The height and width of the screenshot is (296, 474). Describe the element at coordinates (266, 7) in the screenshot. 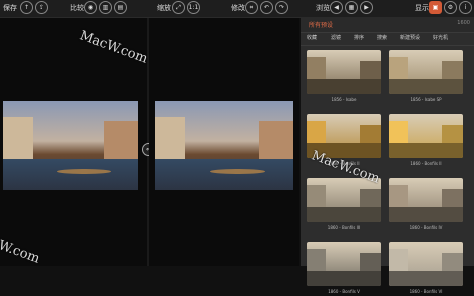

I see `undo-button: ↶` at that location.